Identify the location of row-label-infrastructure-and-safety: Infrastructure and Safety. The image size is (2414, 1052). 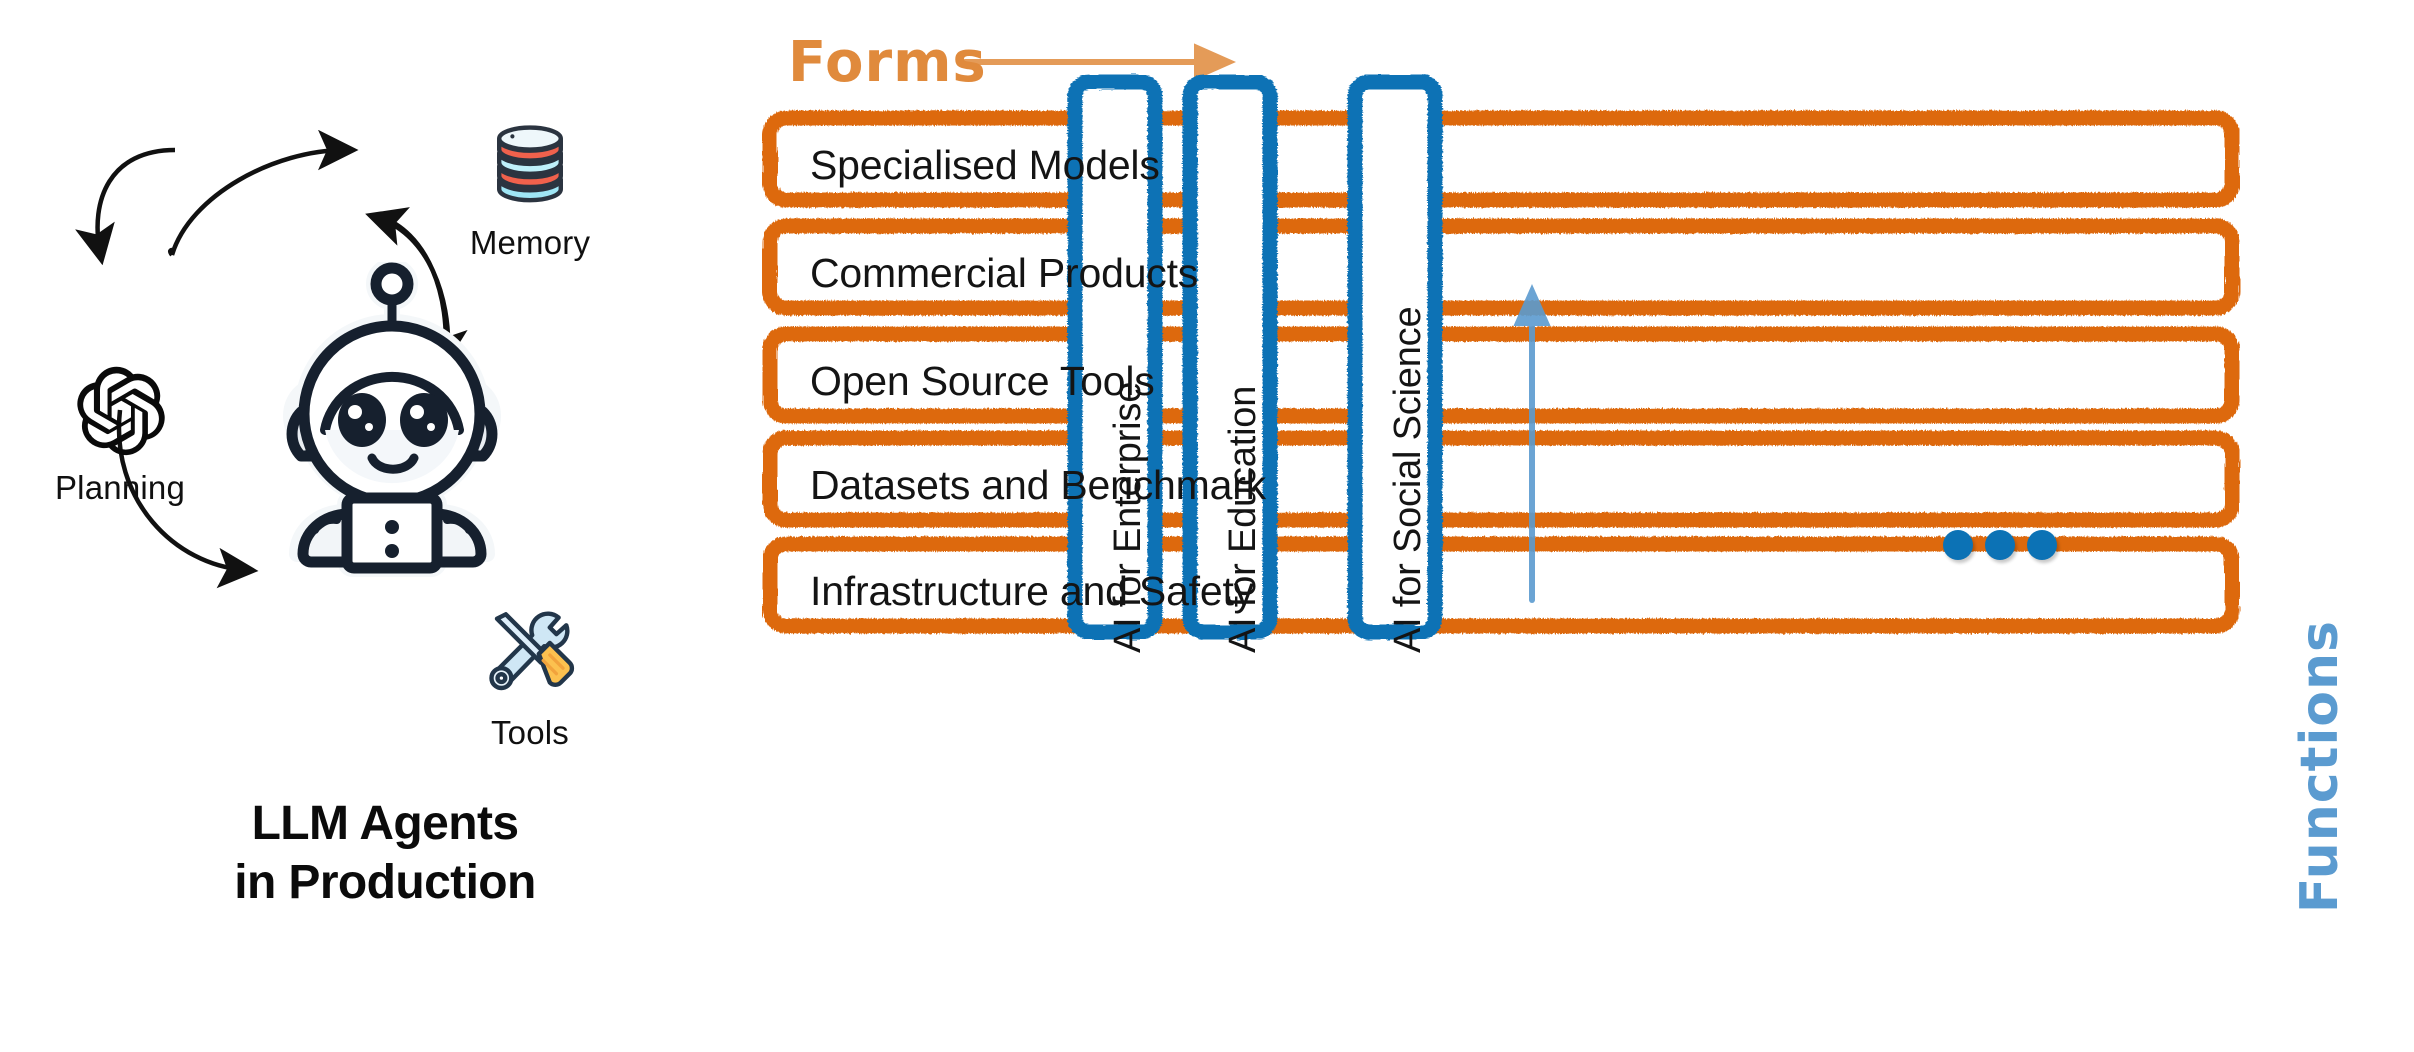
(1032, 591).